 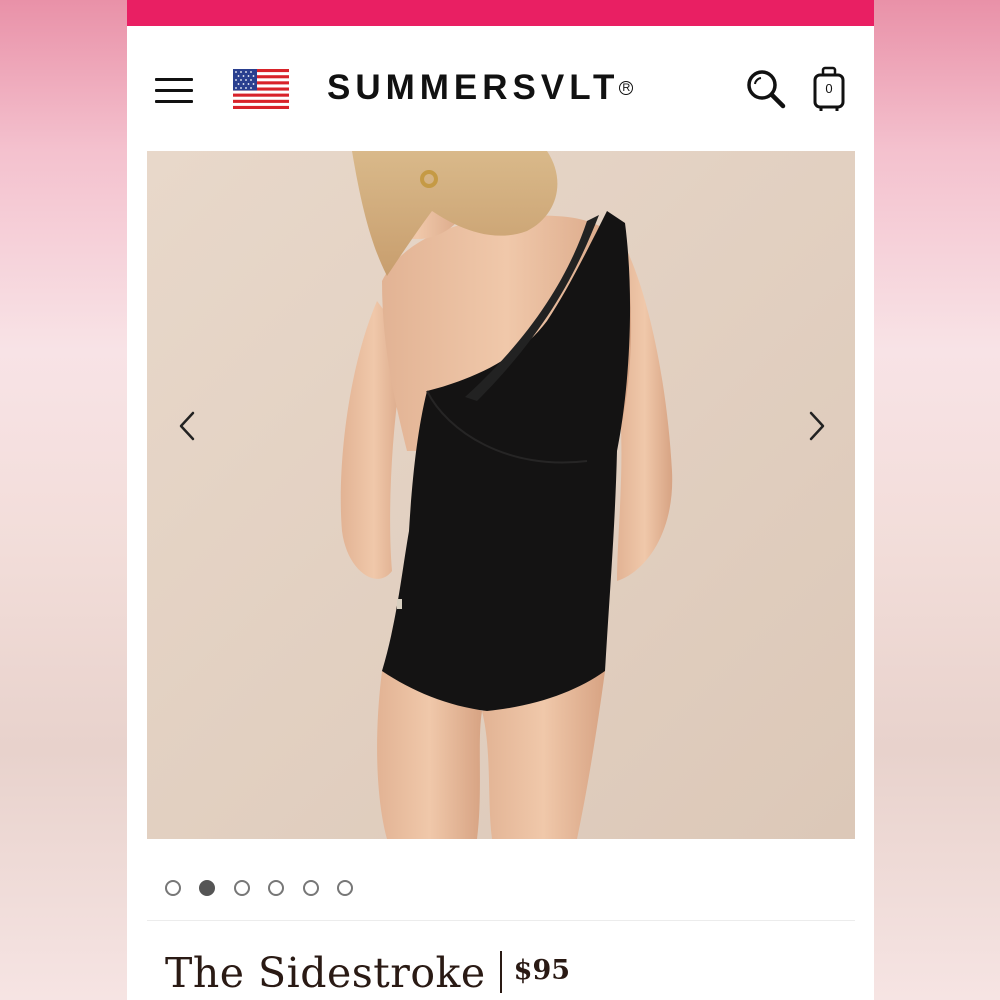 I want to click on divider, so click(x=501, y=920).